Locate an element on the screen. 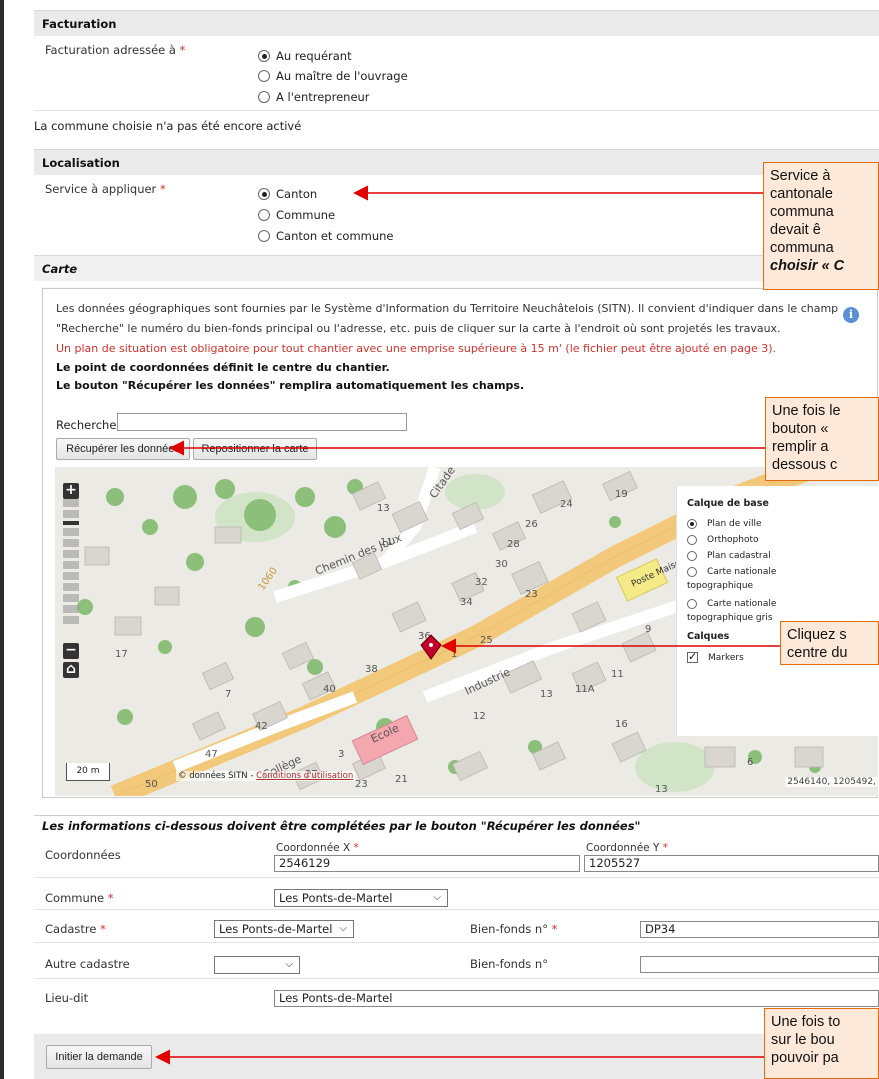  house-number: 40 is located at coordinates (329, 689).